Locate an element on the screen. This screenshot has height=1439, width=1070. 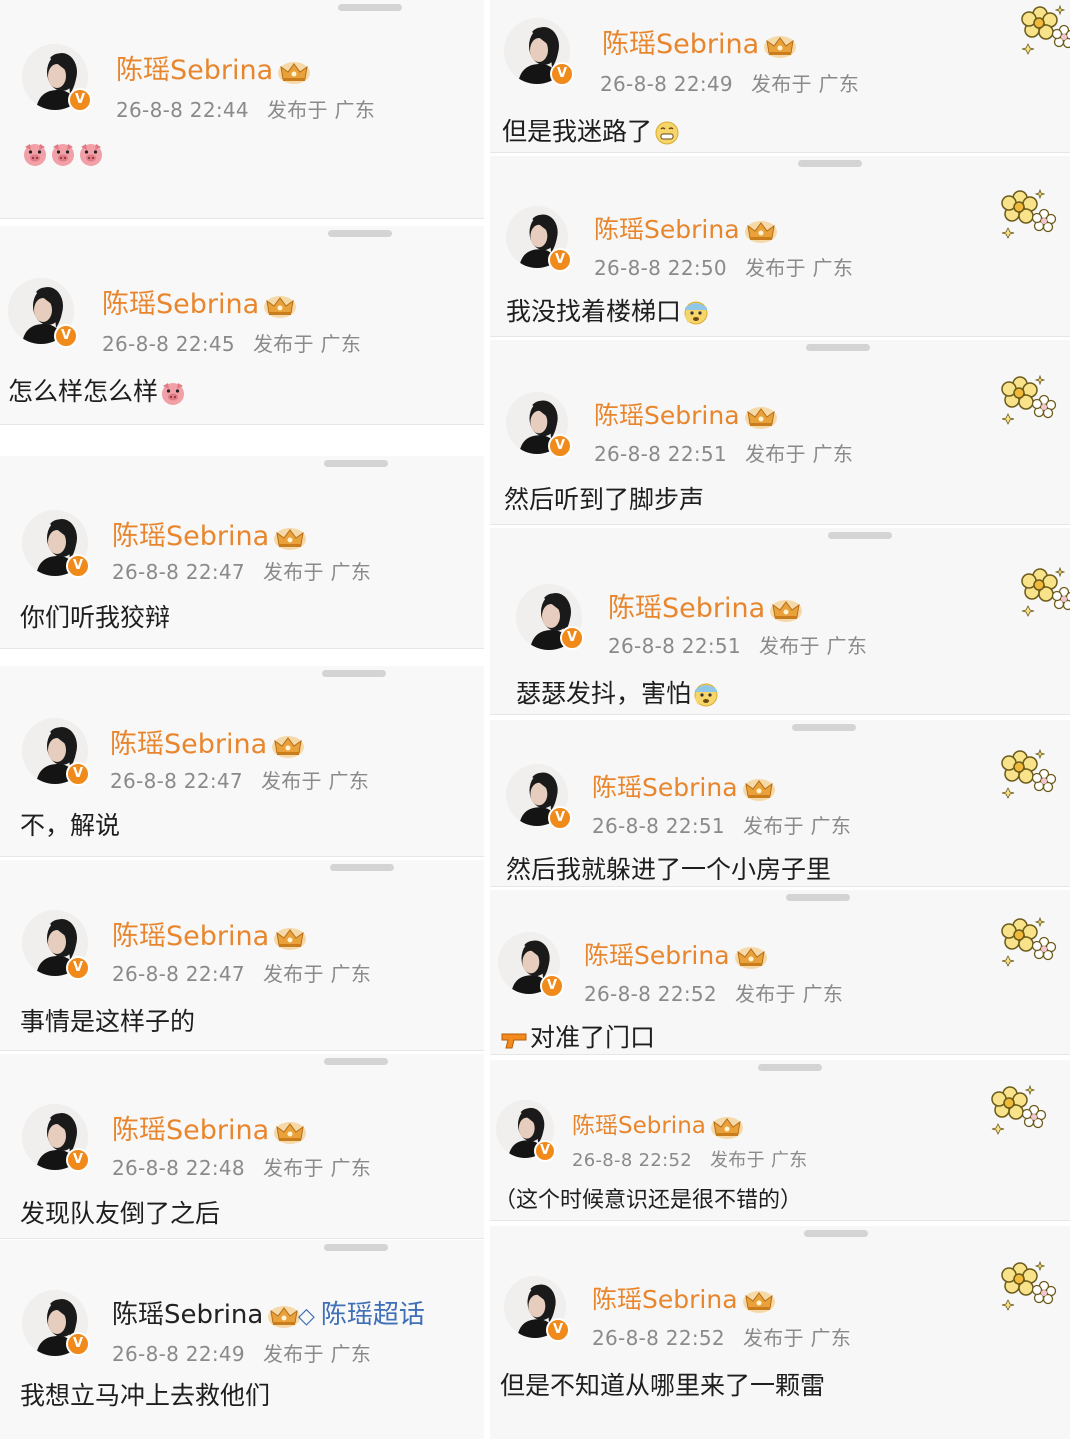
post-card: V 陈瑶Sebrina 26-8-8 22:44 发布于 广东 is located at coordinates (242, 109).